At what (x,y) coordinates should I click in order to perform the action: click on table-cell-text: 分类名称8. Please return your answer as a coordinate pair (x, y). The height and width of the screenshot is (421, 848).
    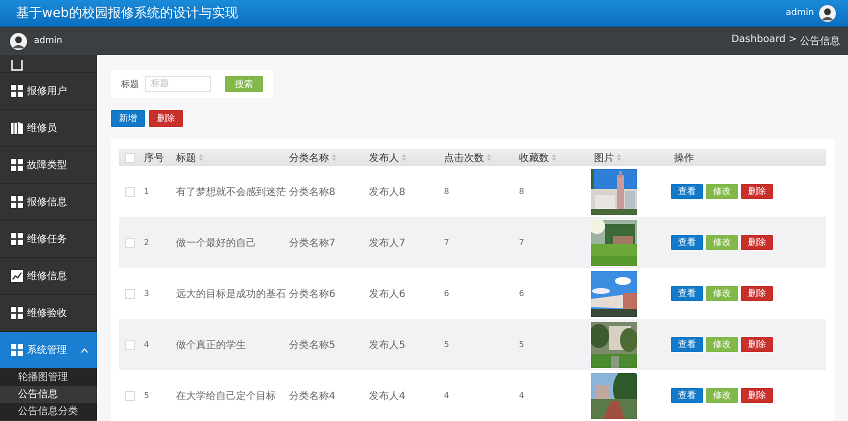
    Looking at the image, I should click on (312, 192).